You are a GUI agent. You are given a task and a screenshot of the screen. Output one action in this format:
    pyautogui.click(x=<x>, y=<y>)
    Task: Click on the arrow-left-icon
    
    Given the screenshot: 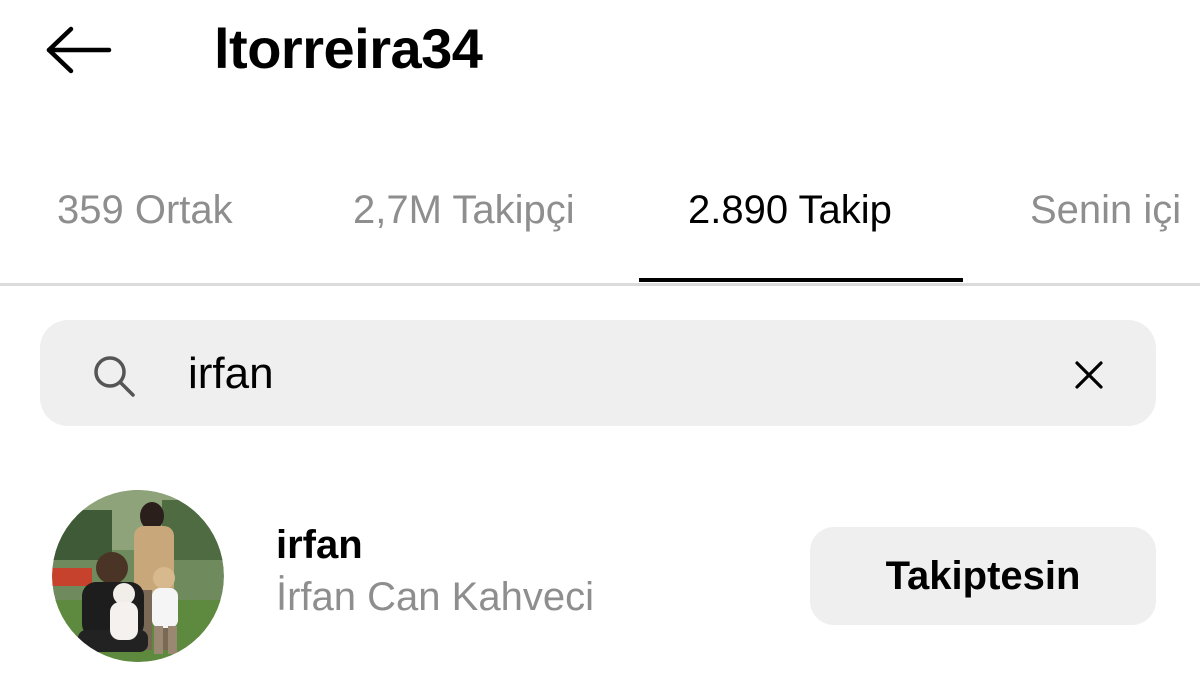 What is the action you would take?
    pyautogui.click(x=79, y=50)
    